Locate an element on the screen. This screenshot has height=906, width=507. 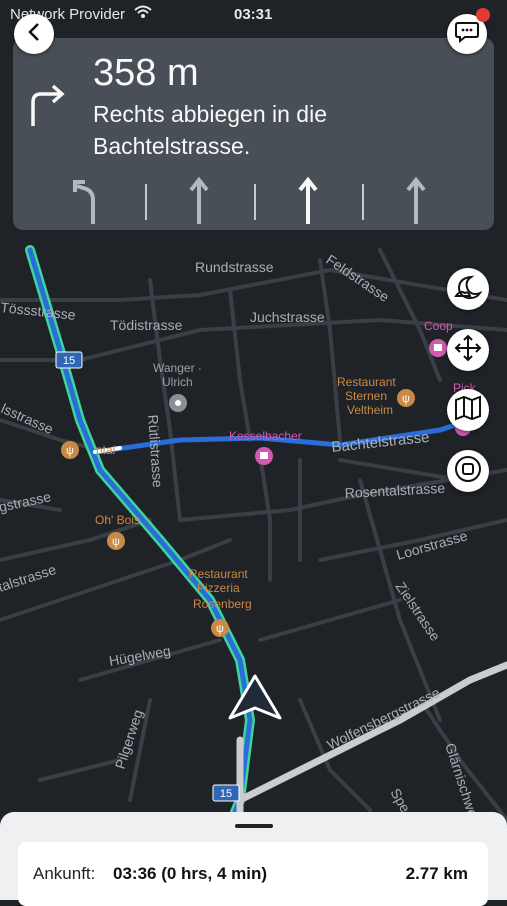
lane-left-turn-icon is located at coordinates (86, 203).